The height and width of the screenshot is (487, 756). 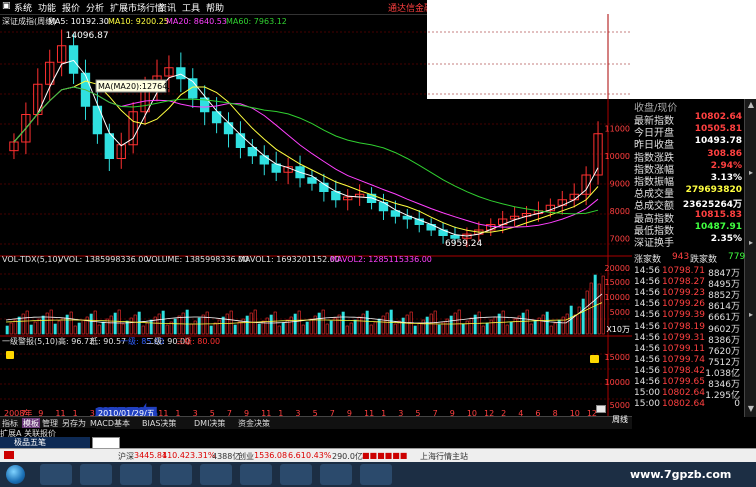 I want to click on sh-label: 沪深, so click(x=126, y=456).